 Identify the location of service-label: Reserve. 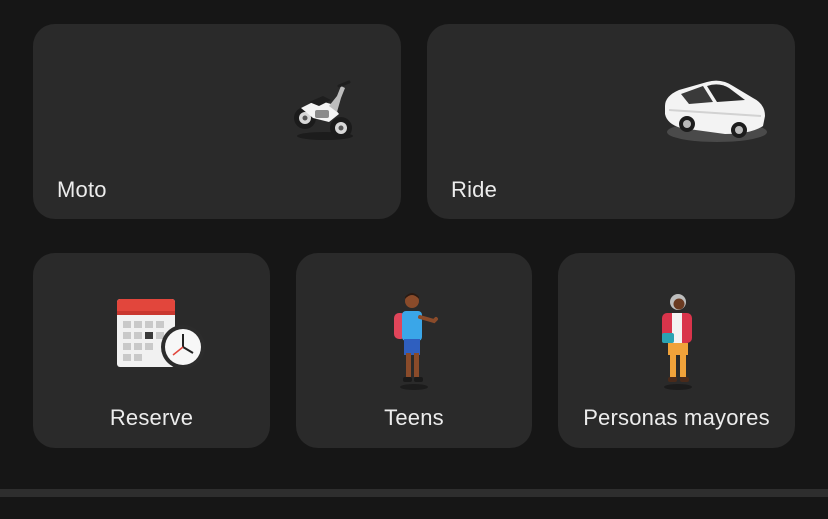
(151, 417).